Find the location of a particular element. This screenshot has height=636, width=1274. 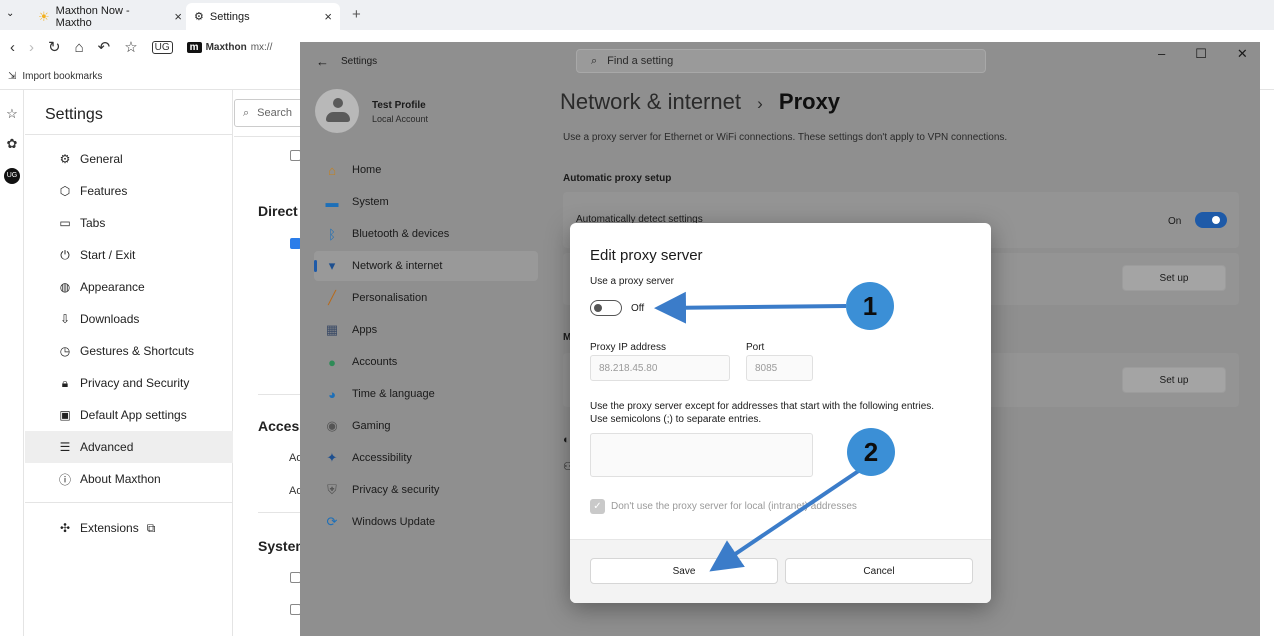

annotation-badge-2: 2 is located at coordinates (871, 452).